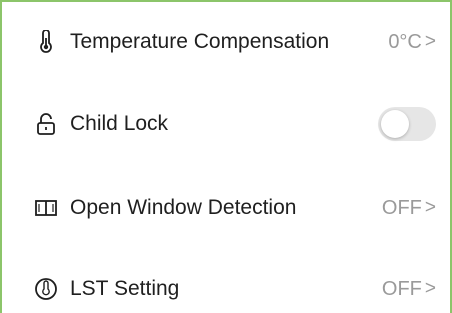  I want to click on open-window-detection-value: OFF >, so click(409, 208).